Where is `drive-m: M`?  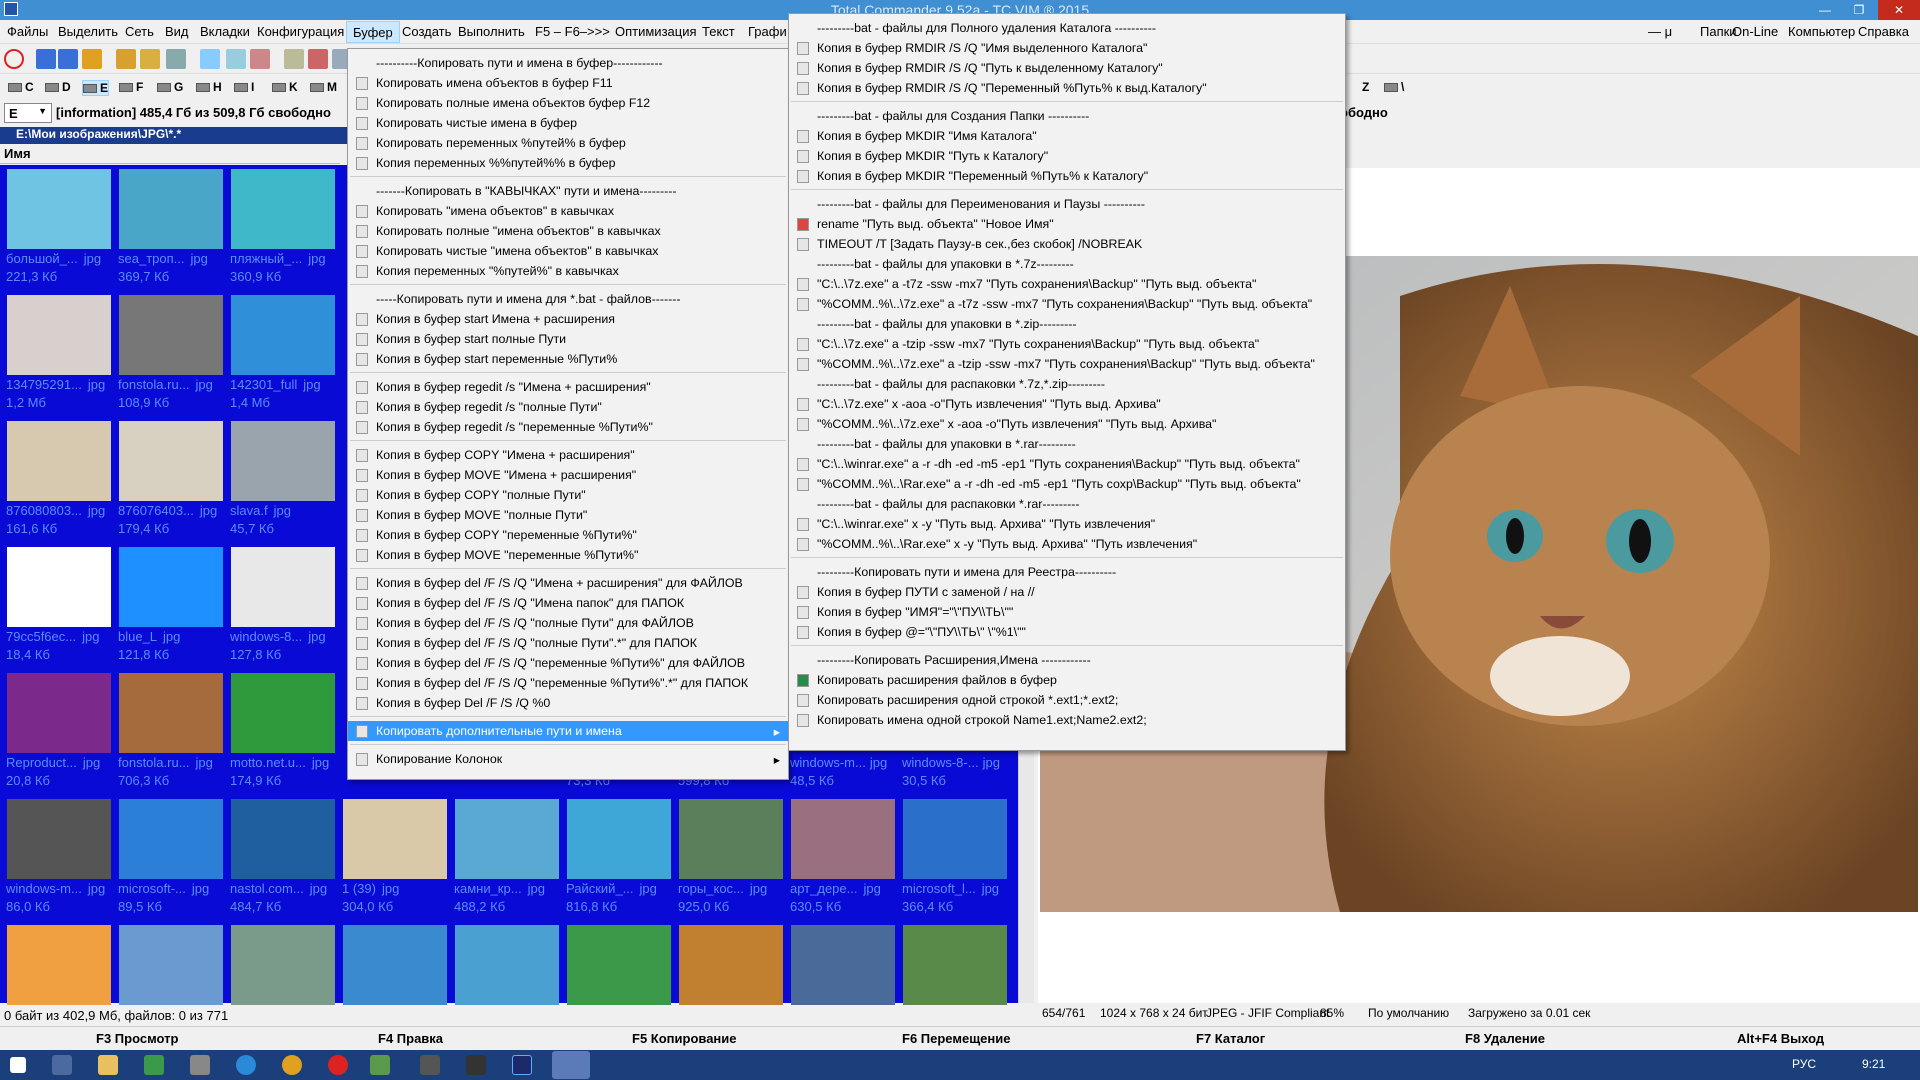 drive-m: M is located at coordinates (323, 87).